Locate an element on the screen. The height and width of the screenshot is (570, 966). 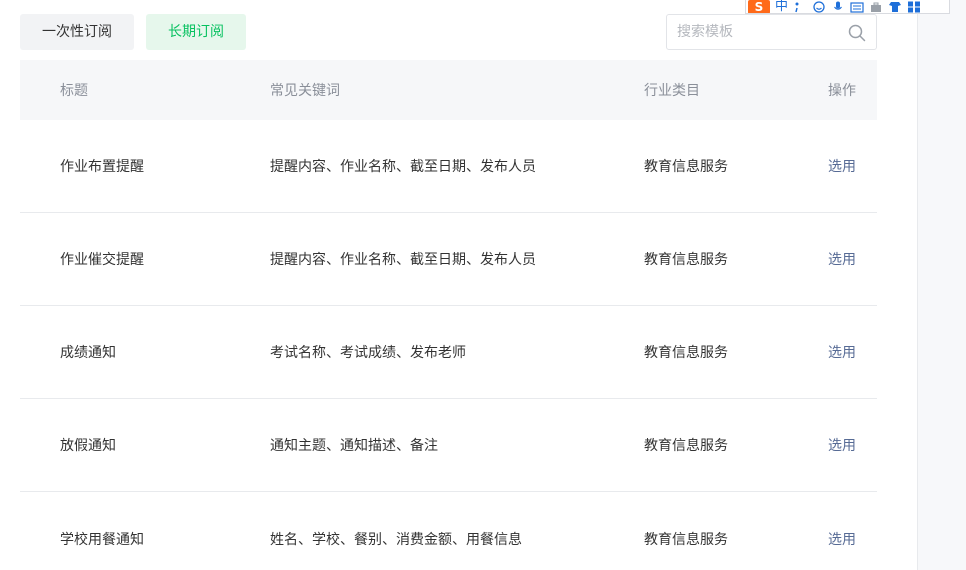
table-row: 作业催交提醒 提醒内容、作业名称、截至日期、发布人员 教育信息服务 选用 is located at coordinates (448, 259).